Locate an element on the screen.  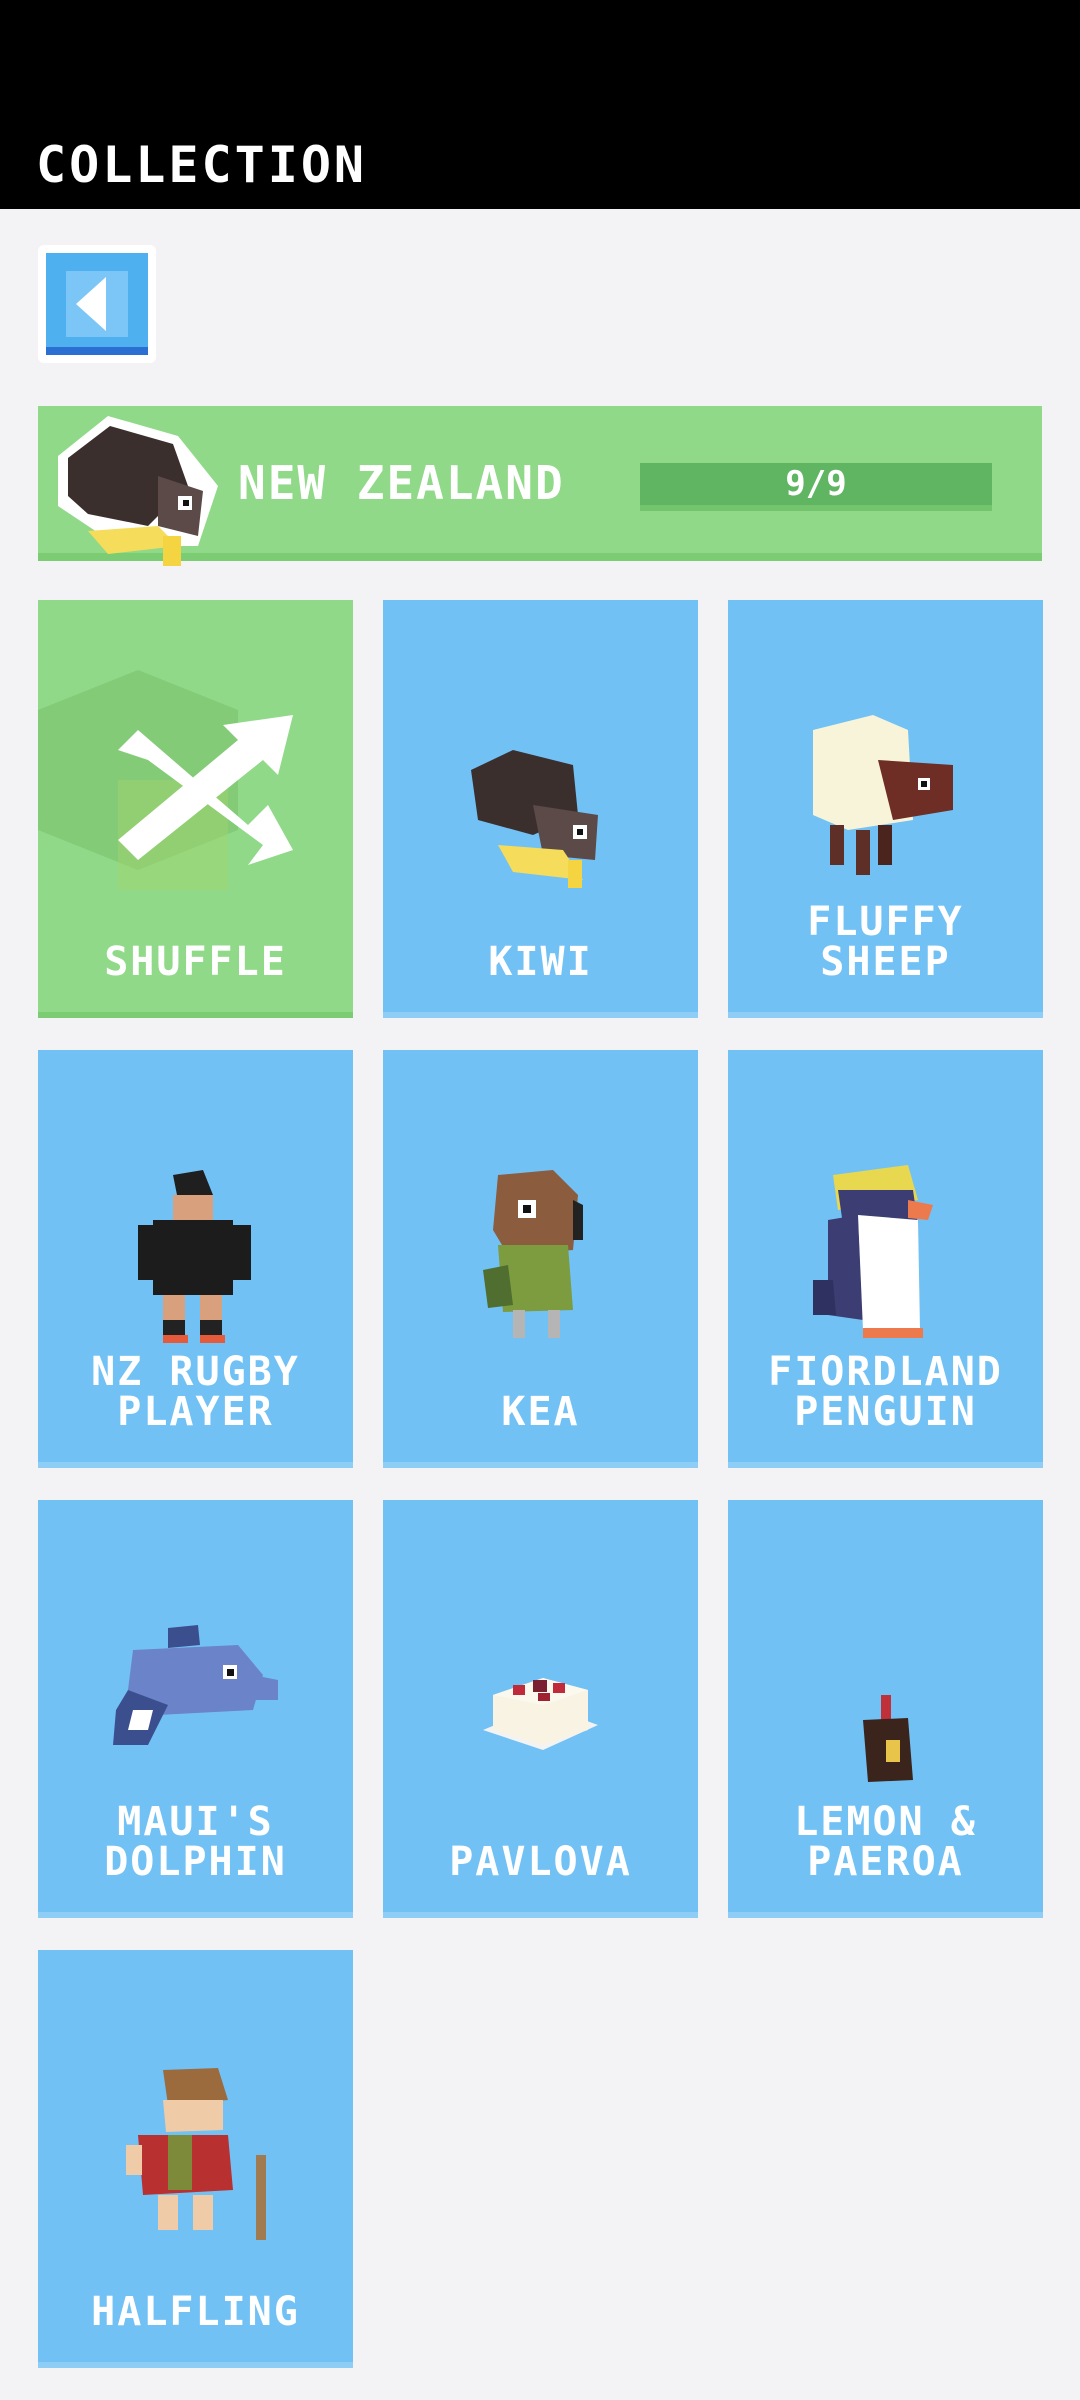
character-label: FLUFFY SHEEP is located at coordinates (885, 942).